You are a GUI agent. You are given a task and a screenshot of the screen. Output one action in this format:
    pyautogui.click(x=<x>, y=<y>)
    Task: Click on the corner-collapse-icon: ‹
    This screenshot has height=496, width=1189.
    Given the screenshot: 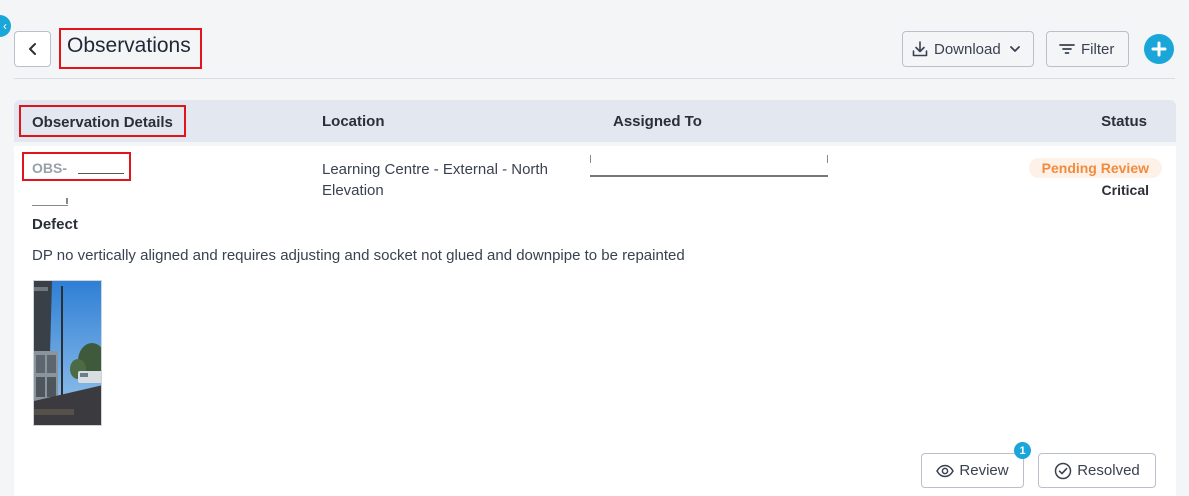 What is the action you would take?
    pyautogui.click(x=5, y=26)
    